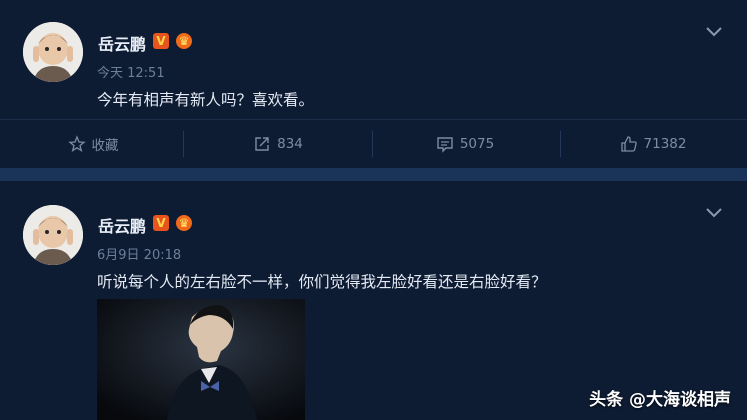  I want to click on post-time: 今天 12:51, so click(131, 73).